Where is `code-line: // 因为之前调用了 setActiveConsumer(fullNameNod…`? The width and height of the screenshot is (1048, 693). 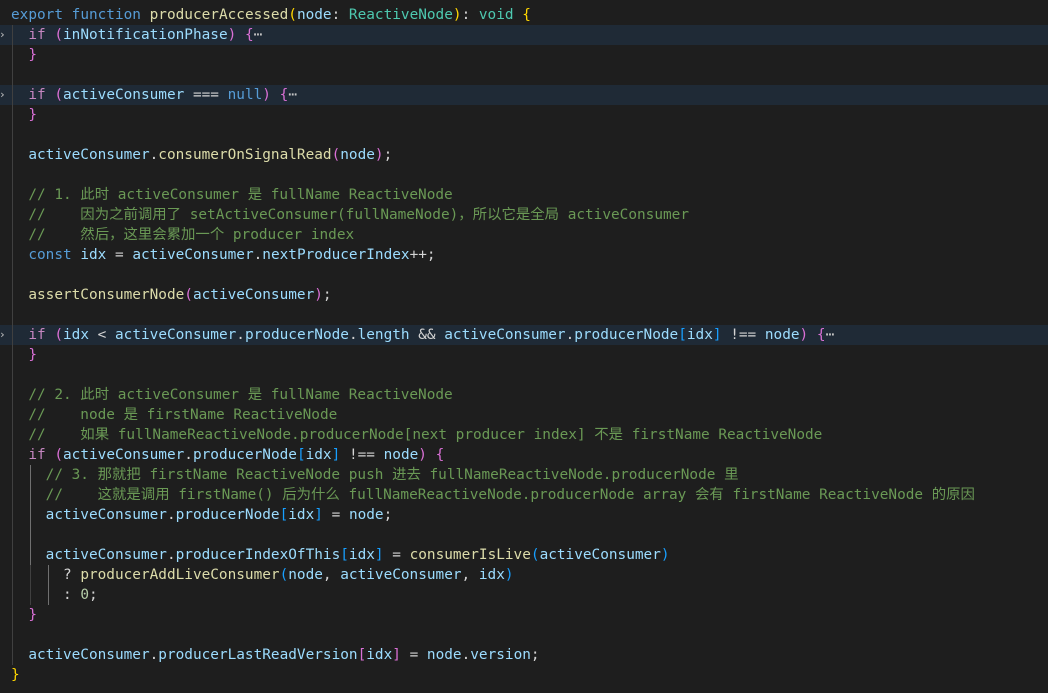 code-line: // 因为之前调用了 setActiveConsumer(fullNameNod… is located at coordinates (524, 215).